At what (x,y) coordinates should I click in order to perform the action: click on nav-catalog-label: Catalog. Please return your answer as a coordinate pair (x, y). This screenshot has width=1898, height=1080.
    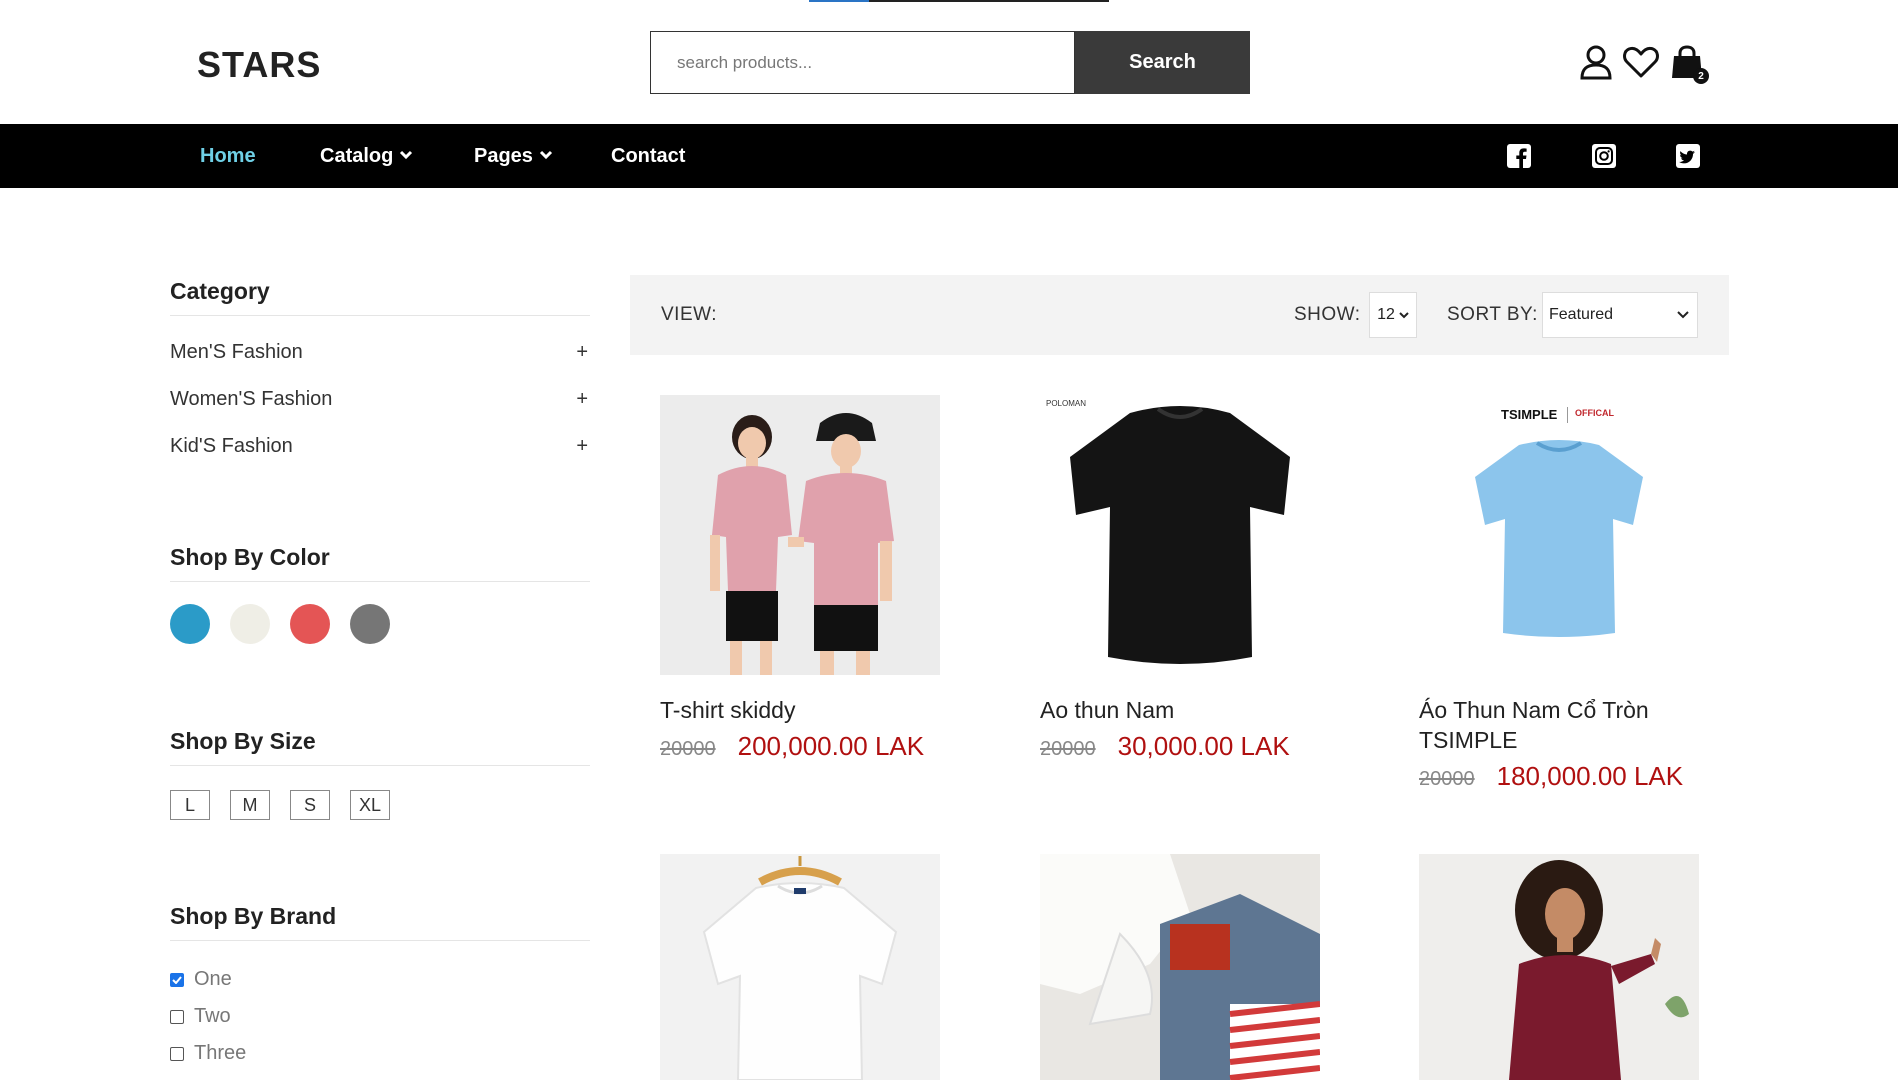
    Looking at the image, I should click on (357, 155).